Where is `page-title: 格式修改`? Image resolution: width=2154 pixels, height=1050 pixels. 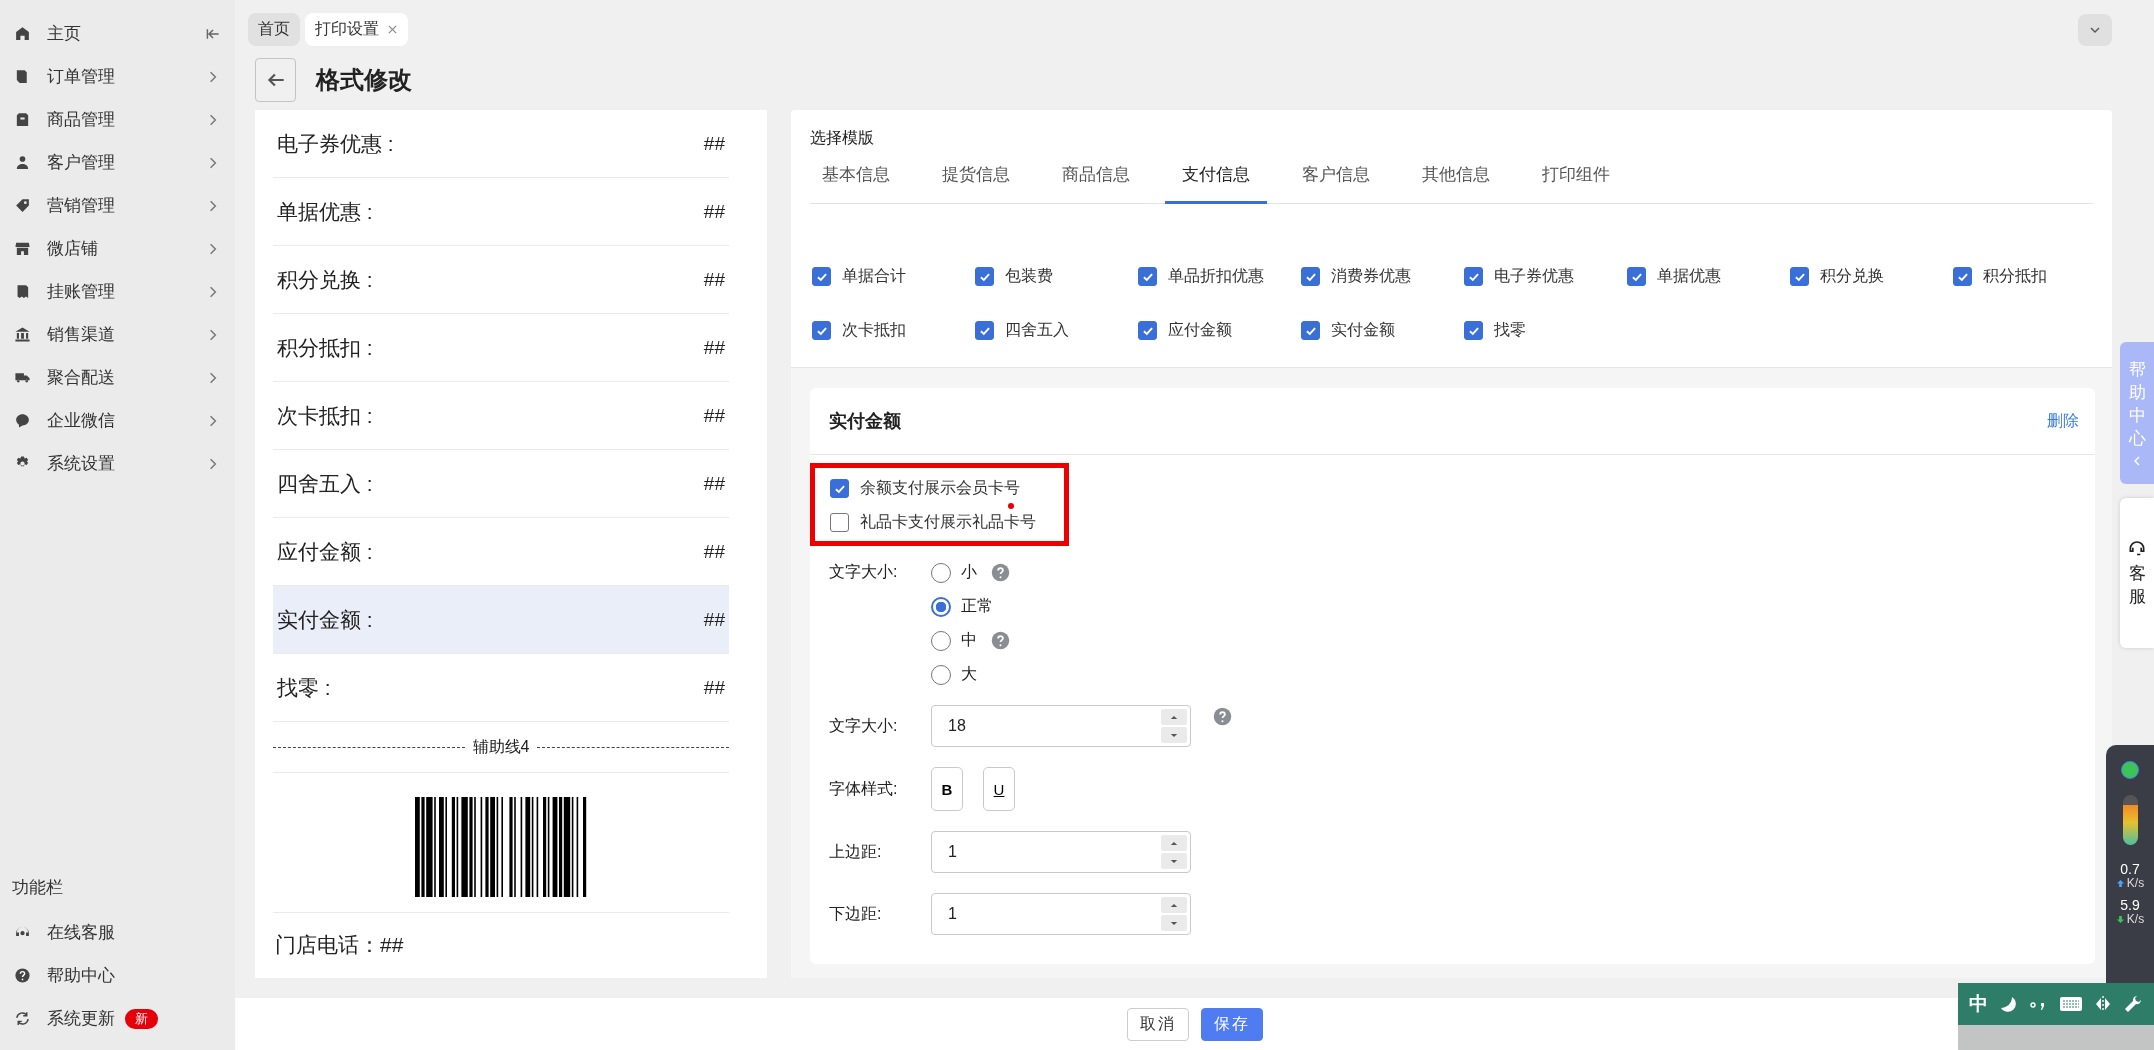 page-title: 格式修改 is located at coordinates (364, 80).